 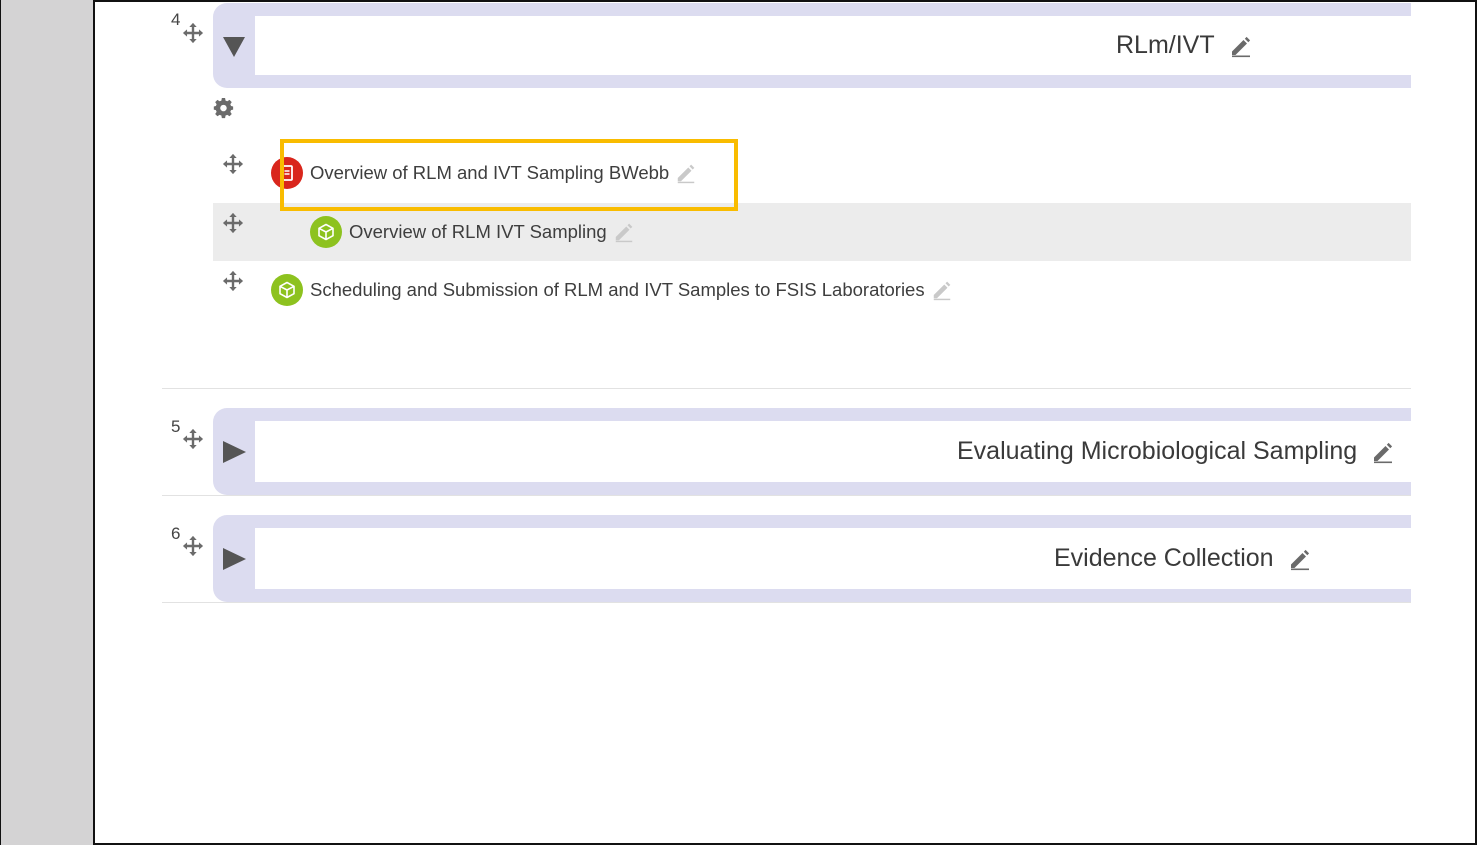 What do you see at coordinates (223, 108) in the screenshot?
I see `gear-icon` at bounding box center [223, 108].